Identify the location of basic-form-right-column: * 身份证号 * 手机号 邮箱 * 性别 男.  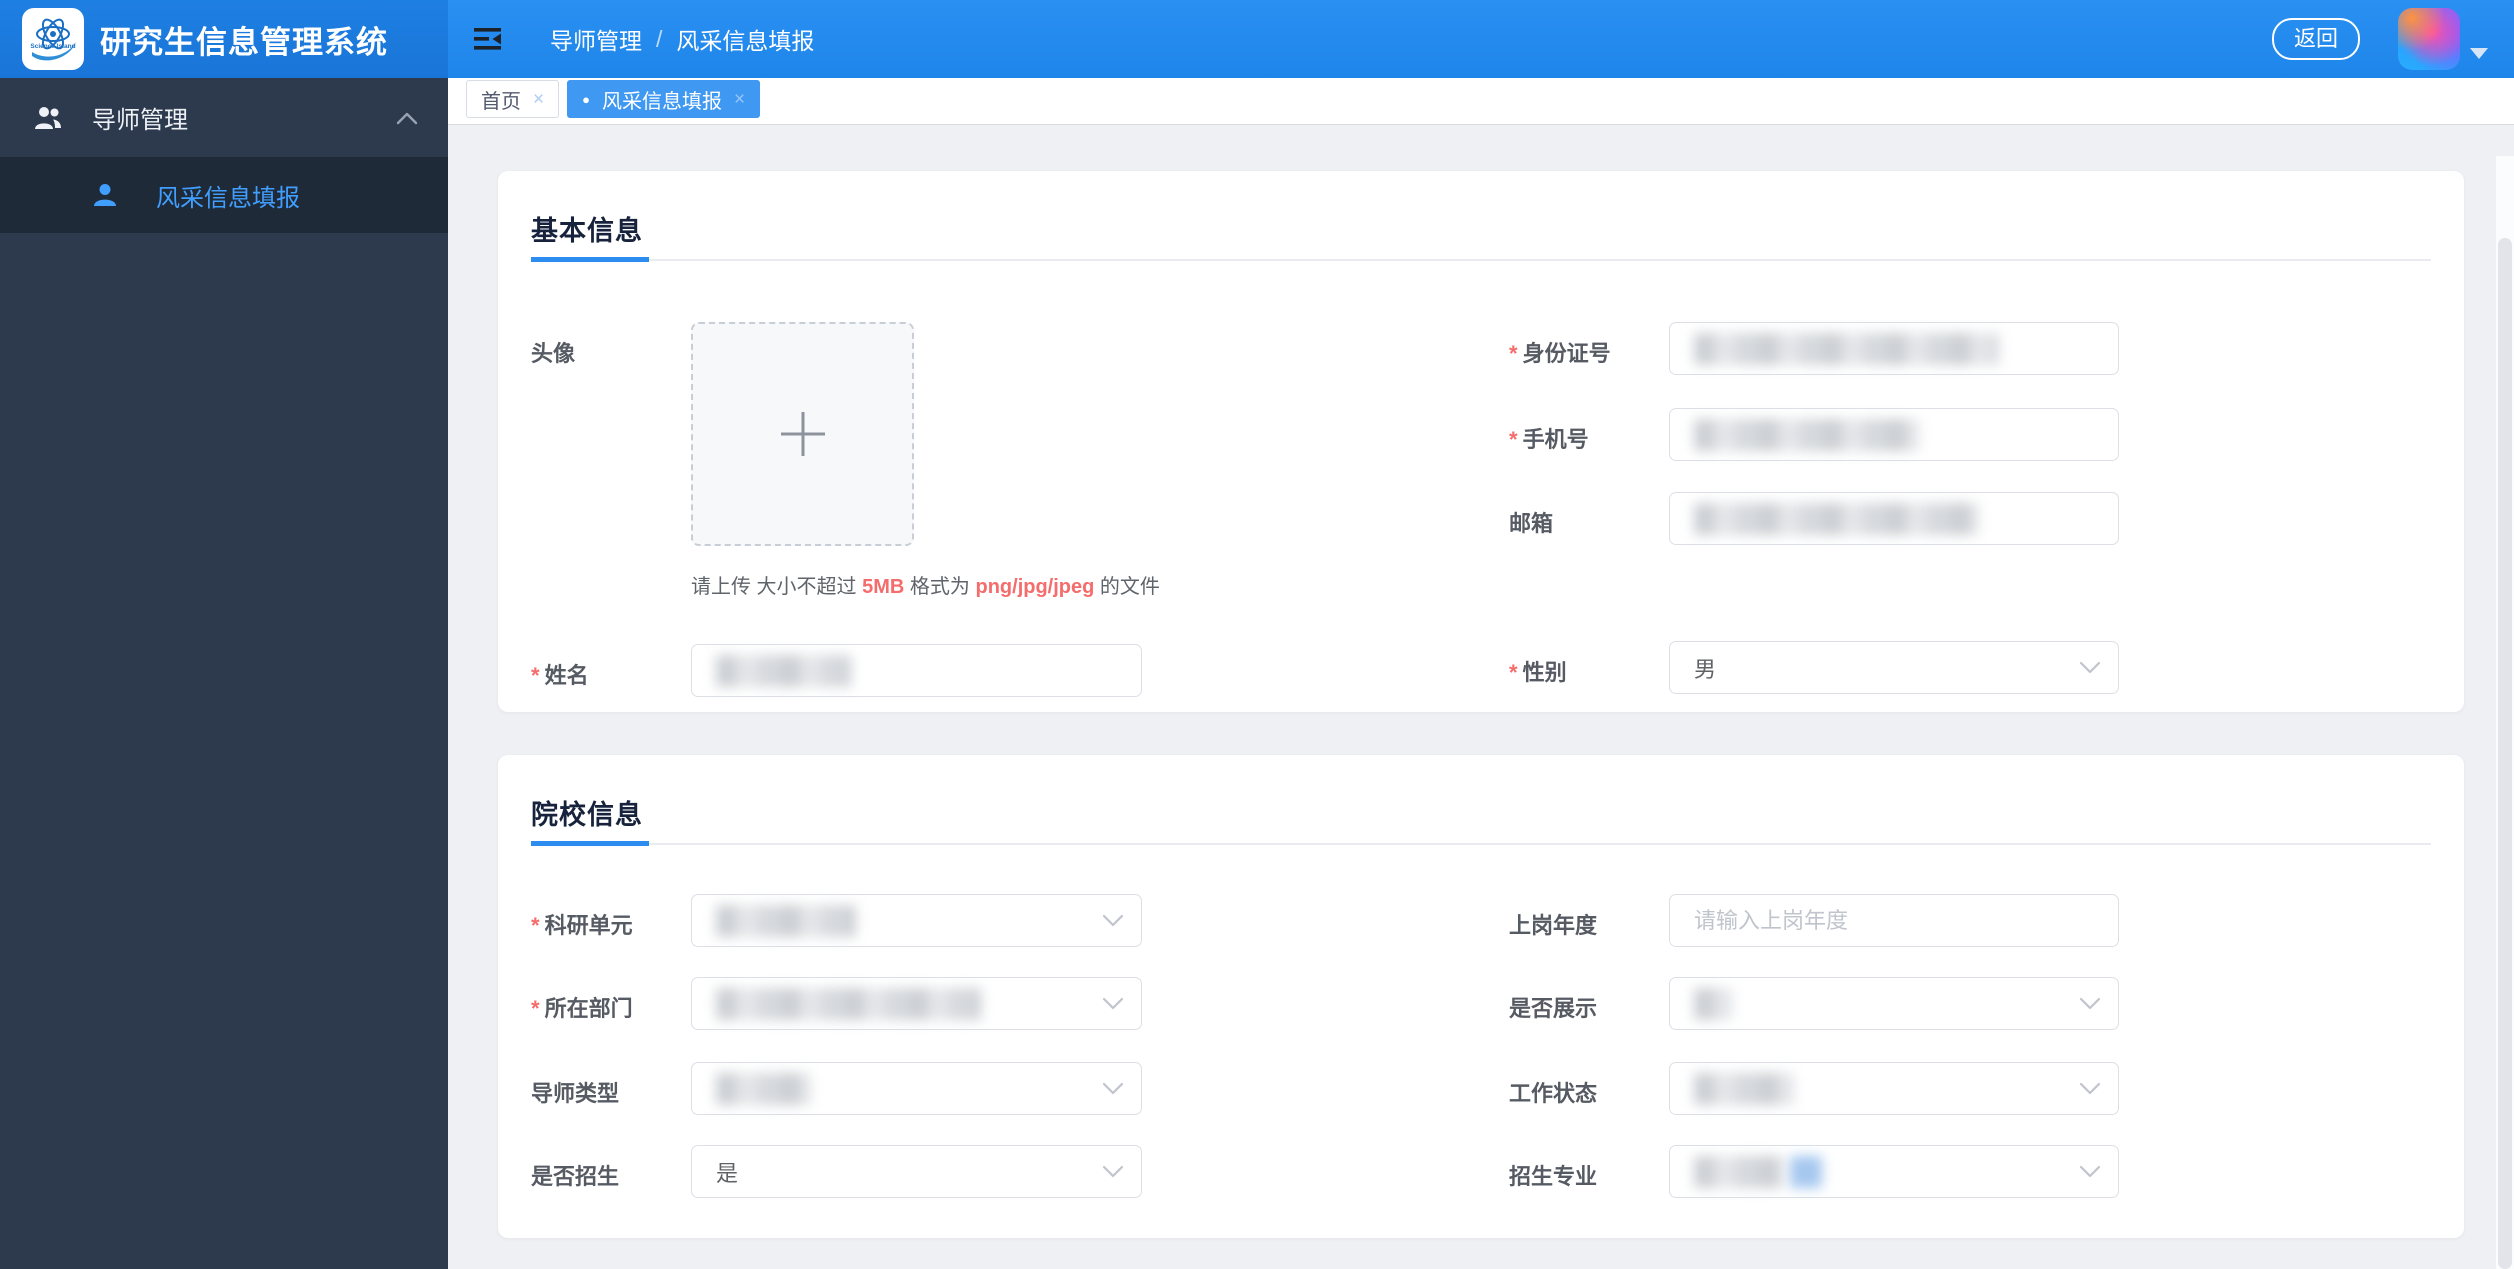
(1970, 509).